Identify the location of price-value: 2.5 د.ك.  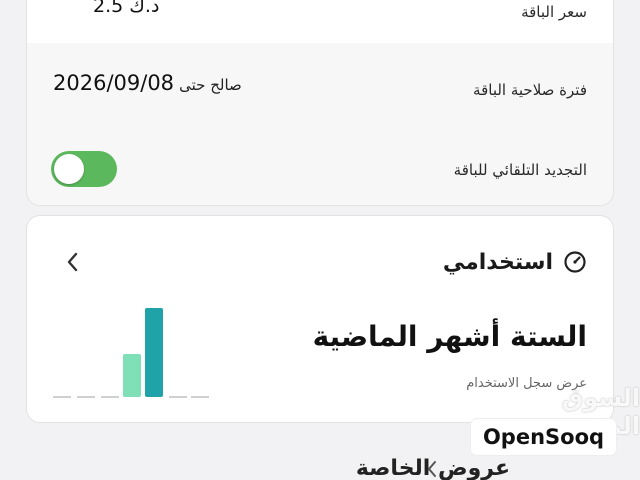
(126, 8).